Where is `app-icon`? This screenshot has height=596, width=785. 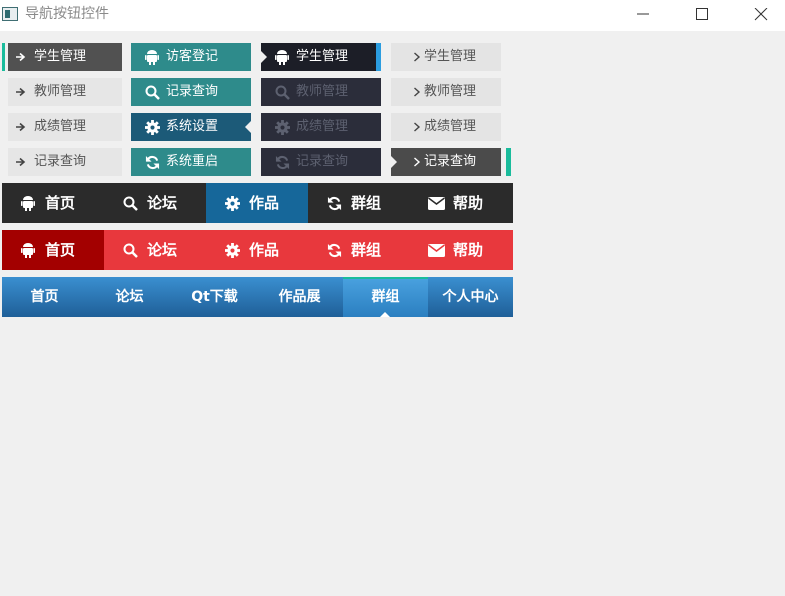
app-icon is located at coordinates (10, 14).